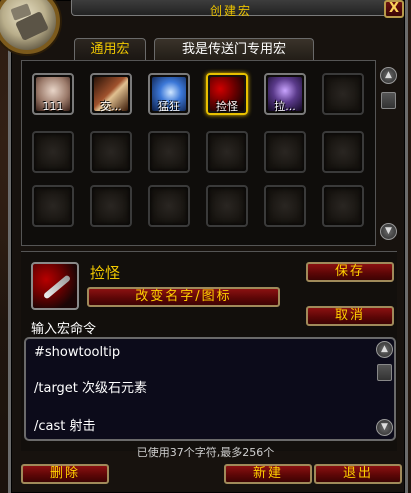 The image size is (411, 493). Describe the element at coordinates (183, 297) in the screenshot. I see `change-name-icon-button: 改变名字/图标` at that location.